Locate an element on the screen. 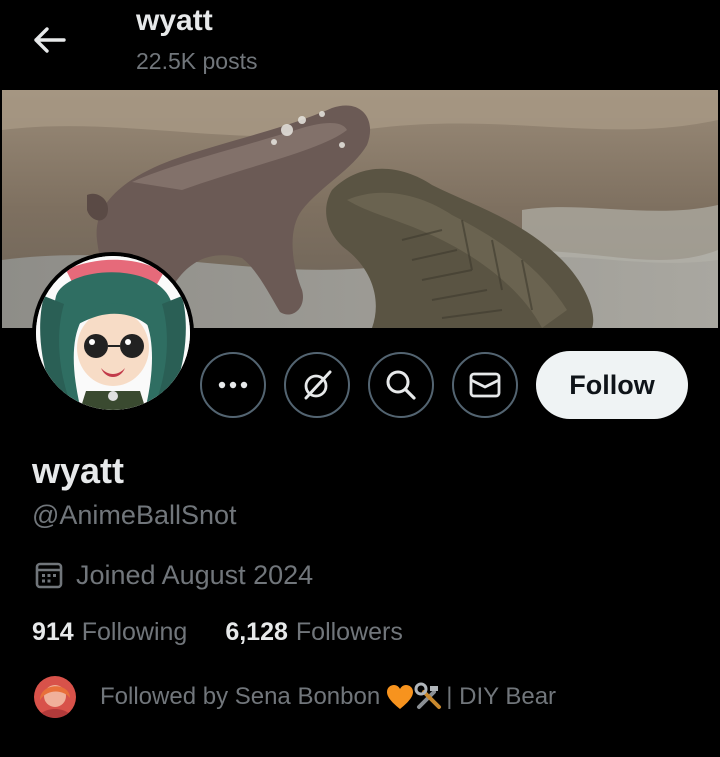 Image resolution: width=720 pixels, height=757 pixels. search-button is located at coordinates (401, 385).